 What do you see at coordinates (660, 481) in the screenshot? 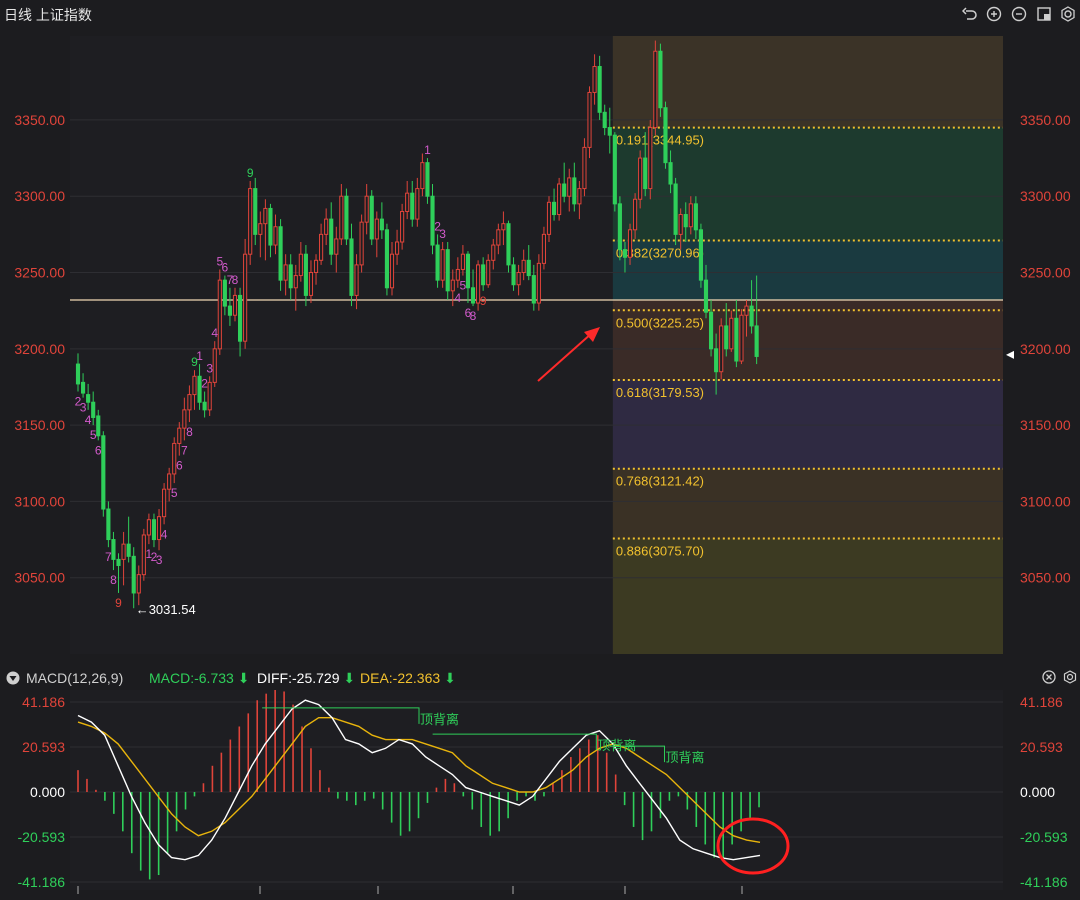
I see `fib-level-label: 0.768(3121.42)` at bounding box center [660, 481].